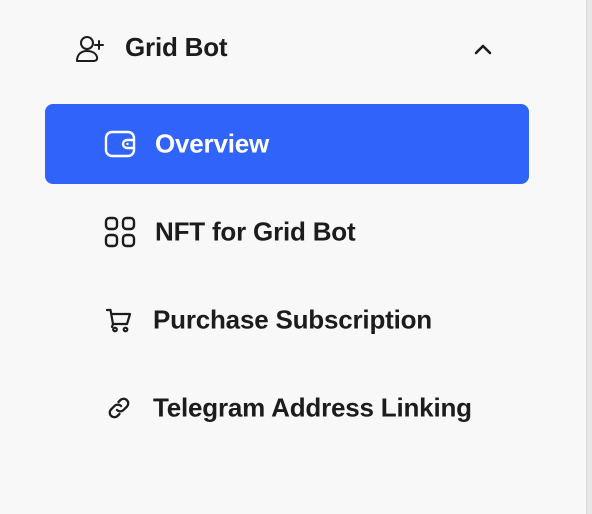 This screenshot has width=592, height=514. What do you see at coordinates (270, 48) in the screenshot?
I see `section-header-grid-bot: Grid Bot` at bounding box center [270, 48].